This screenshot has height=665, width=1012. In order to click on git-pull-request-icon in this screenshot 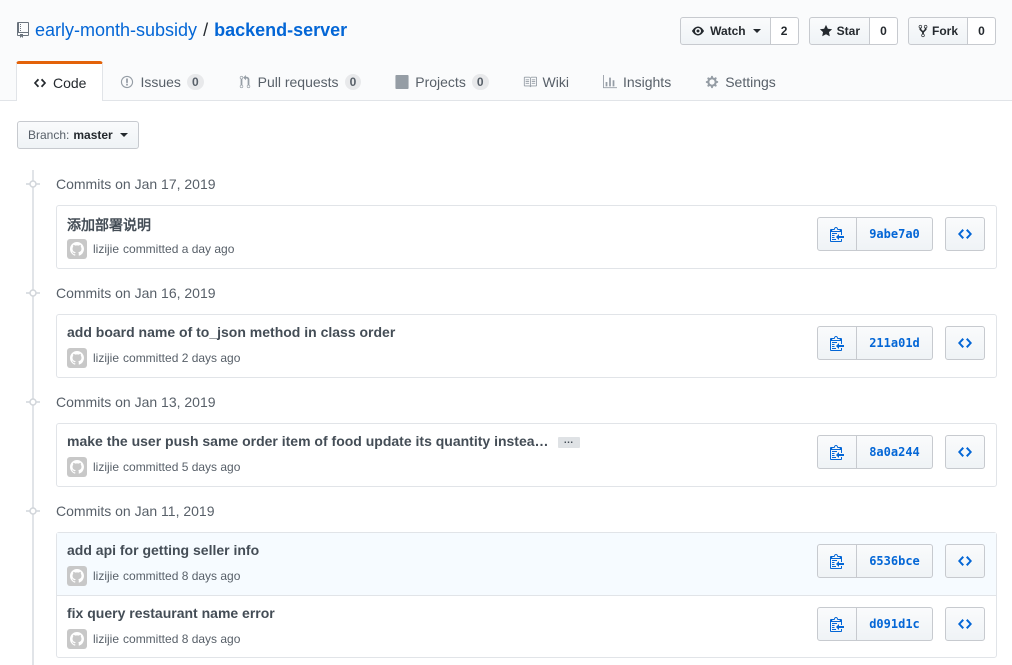, I will do `click(244, 81)`.